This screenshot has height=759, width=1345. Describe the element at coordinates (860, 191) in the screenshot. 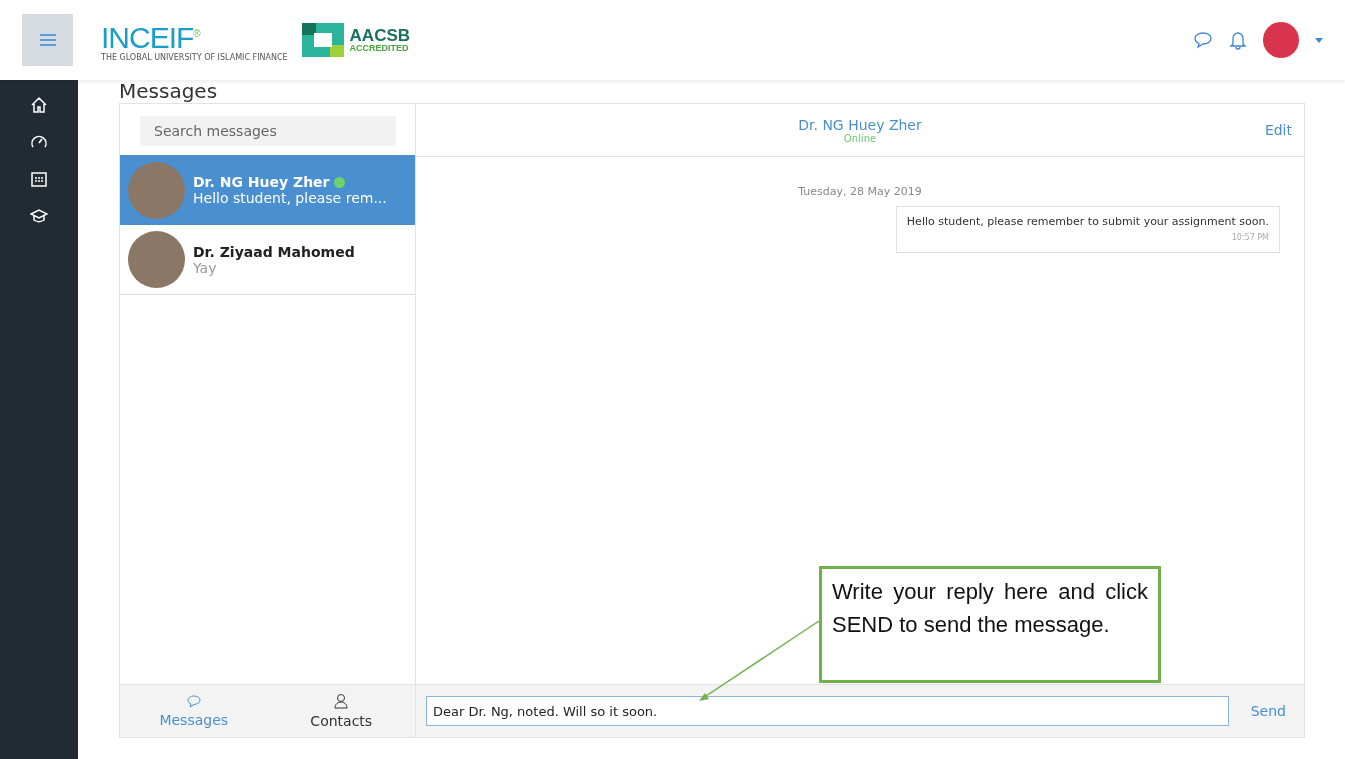

I see `date-separator: Tuesday, 28 May 2019` at that location.